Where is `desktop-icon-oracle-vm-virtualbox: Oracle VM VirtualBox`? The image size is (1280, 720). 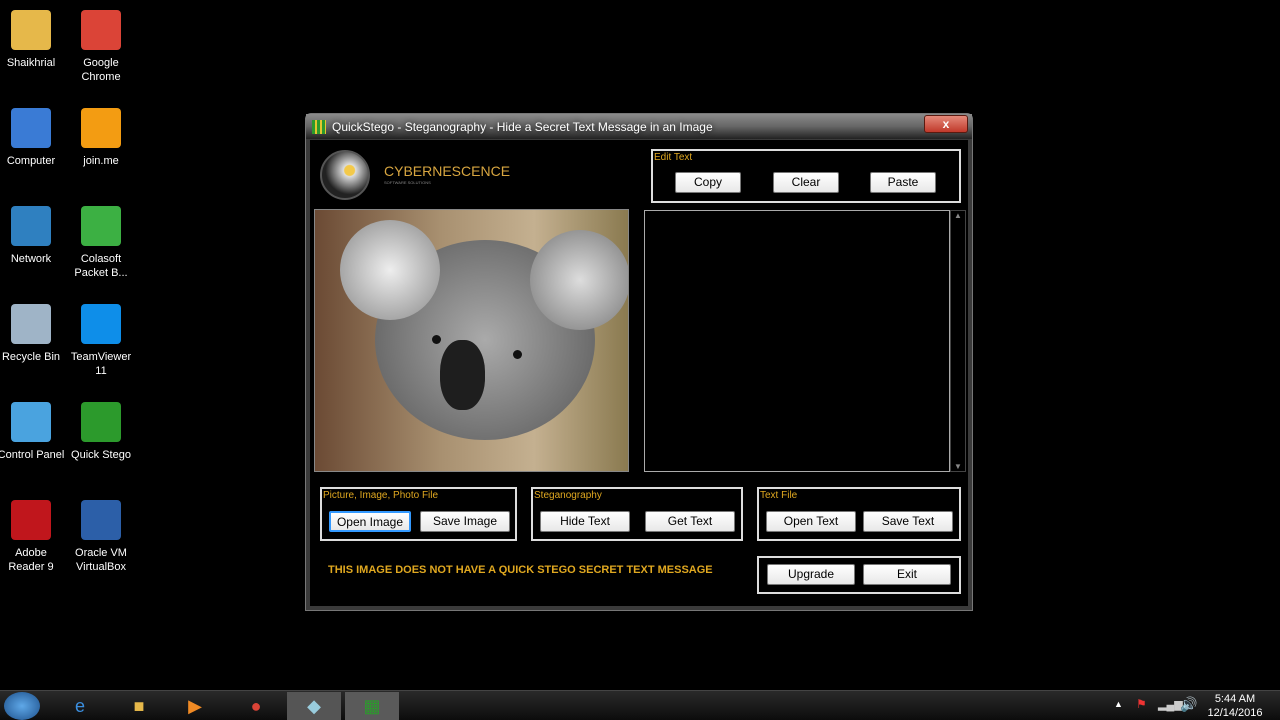
desktop-icon-oracle-vm-virtualbox: Oracle VM VirtualBox is located at coordinates (101, 537).